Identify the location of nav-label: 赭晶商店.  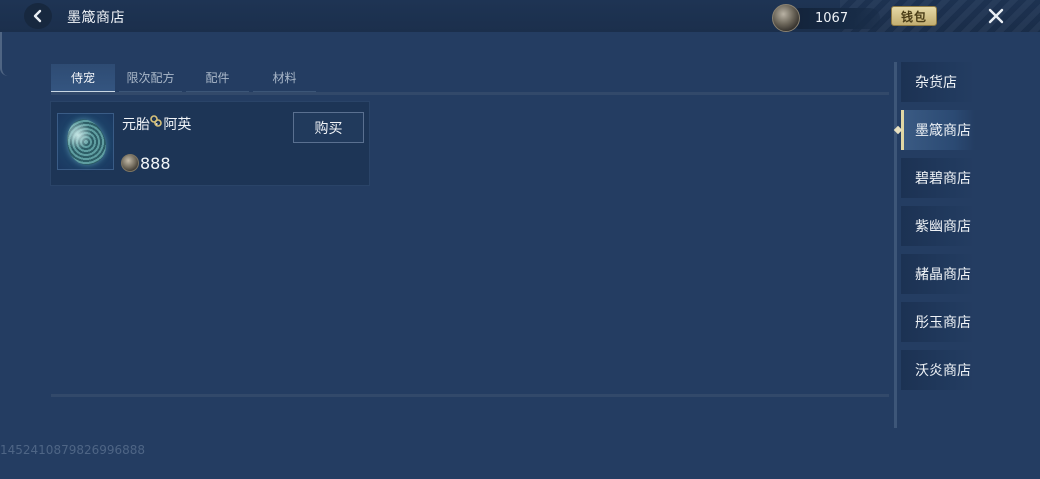
(943, 275).